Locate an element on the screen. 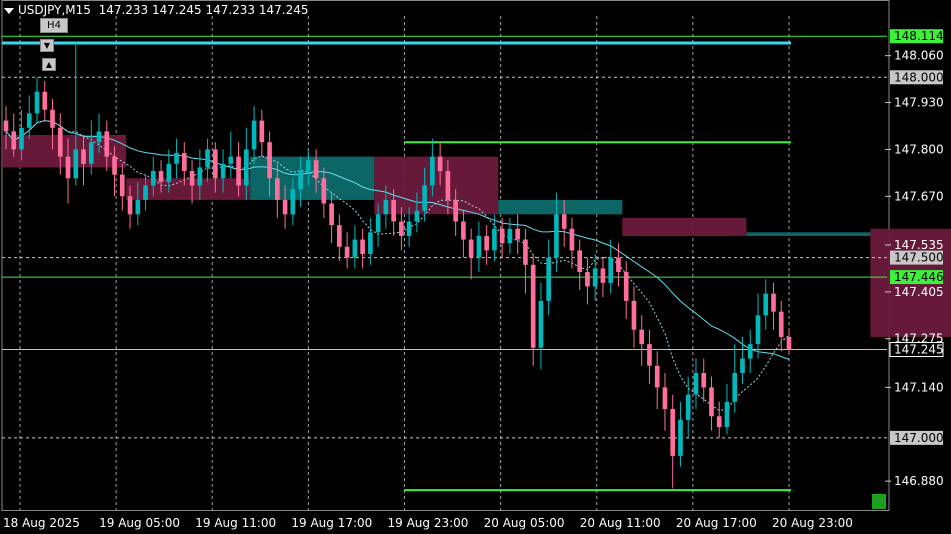 The image size is (951, 534). price-label-text: 148.114 is located at coordinates (919, 36).